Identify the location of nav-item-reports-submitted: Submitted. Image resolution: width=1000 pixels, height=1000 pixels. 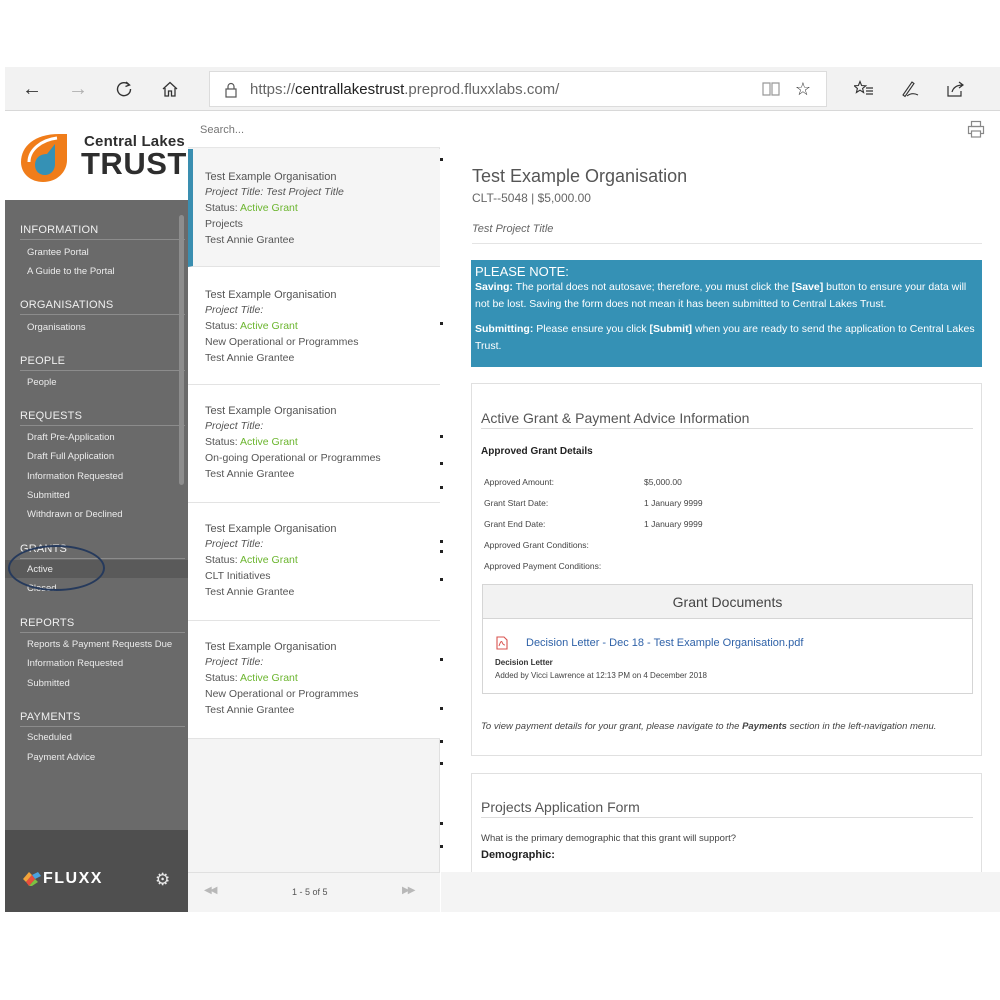
(48, 683).